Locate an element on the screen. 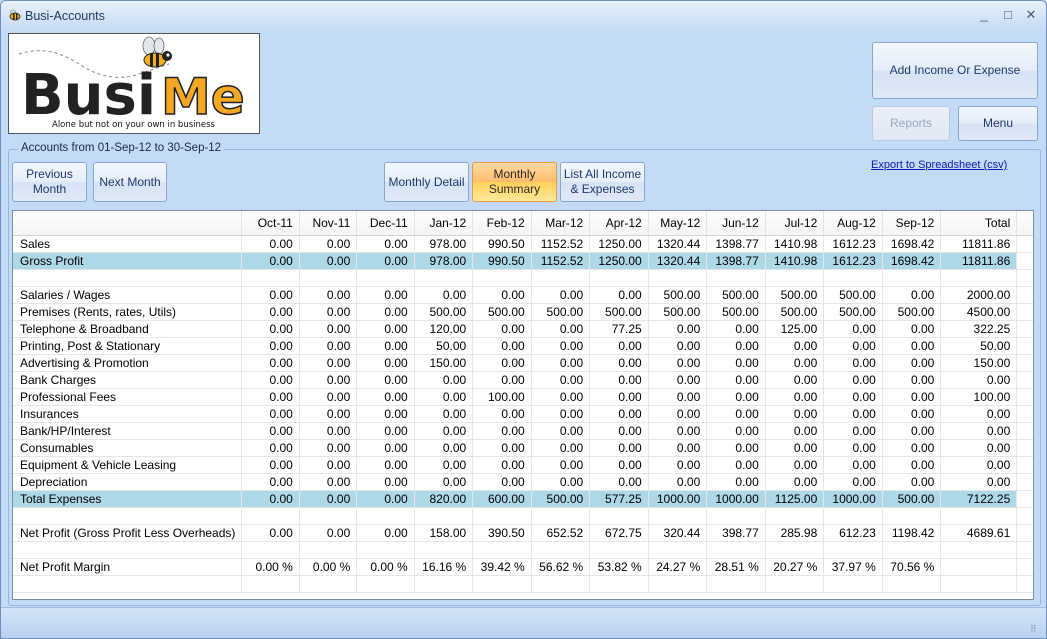  resize-grip-icon: ⠿ is located at coordinates (1035, 629).